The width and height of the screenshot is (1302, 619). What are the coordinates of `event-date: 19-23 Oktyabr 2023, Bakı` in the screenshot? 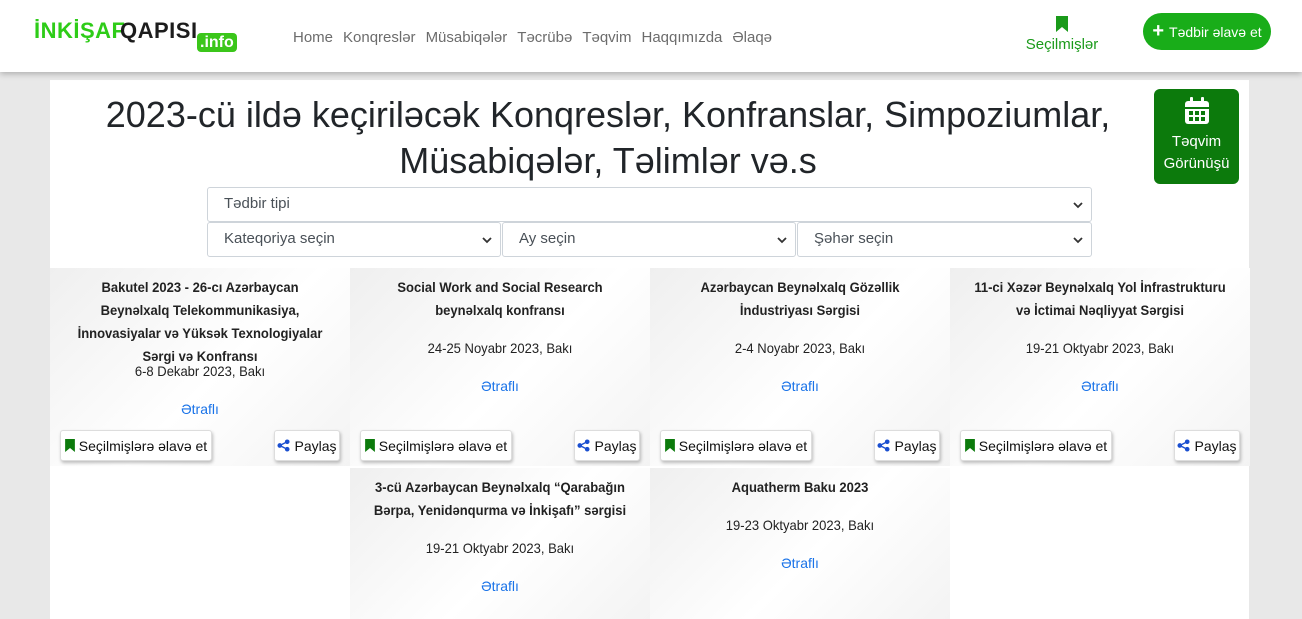 It's located at (800, 525).